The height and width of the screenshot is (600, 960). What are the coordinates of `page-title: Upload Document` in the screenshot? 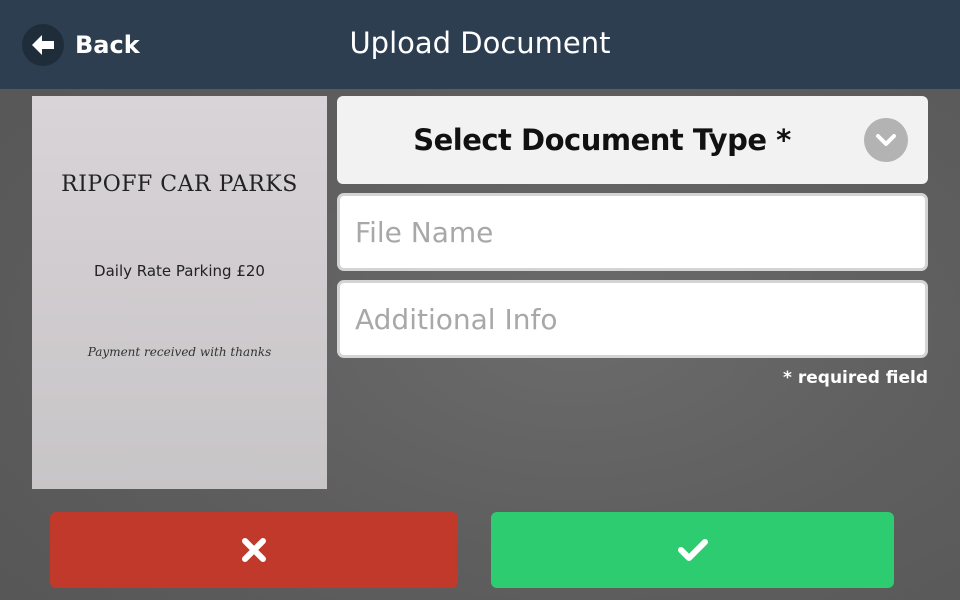 It's located at (480, 43).